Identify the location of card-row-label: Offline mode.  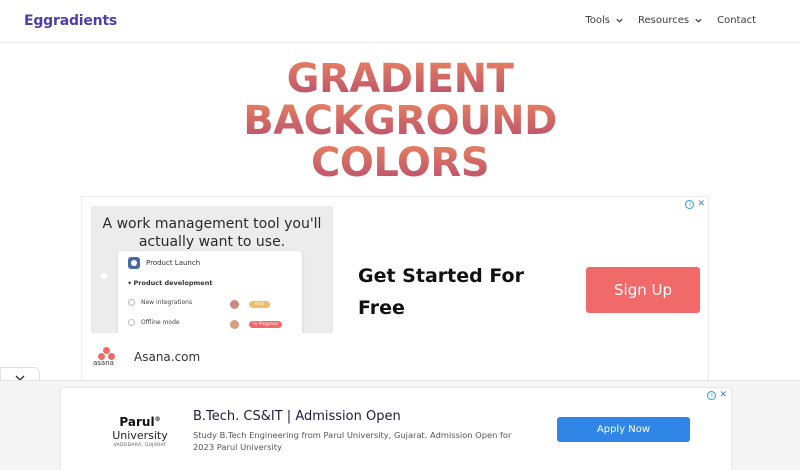
(160, 322).